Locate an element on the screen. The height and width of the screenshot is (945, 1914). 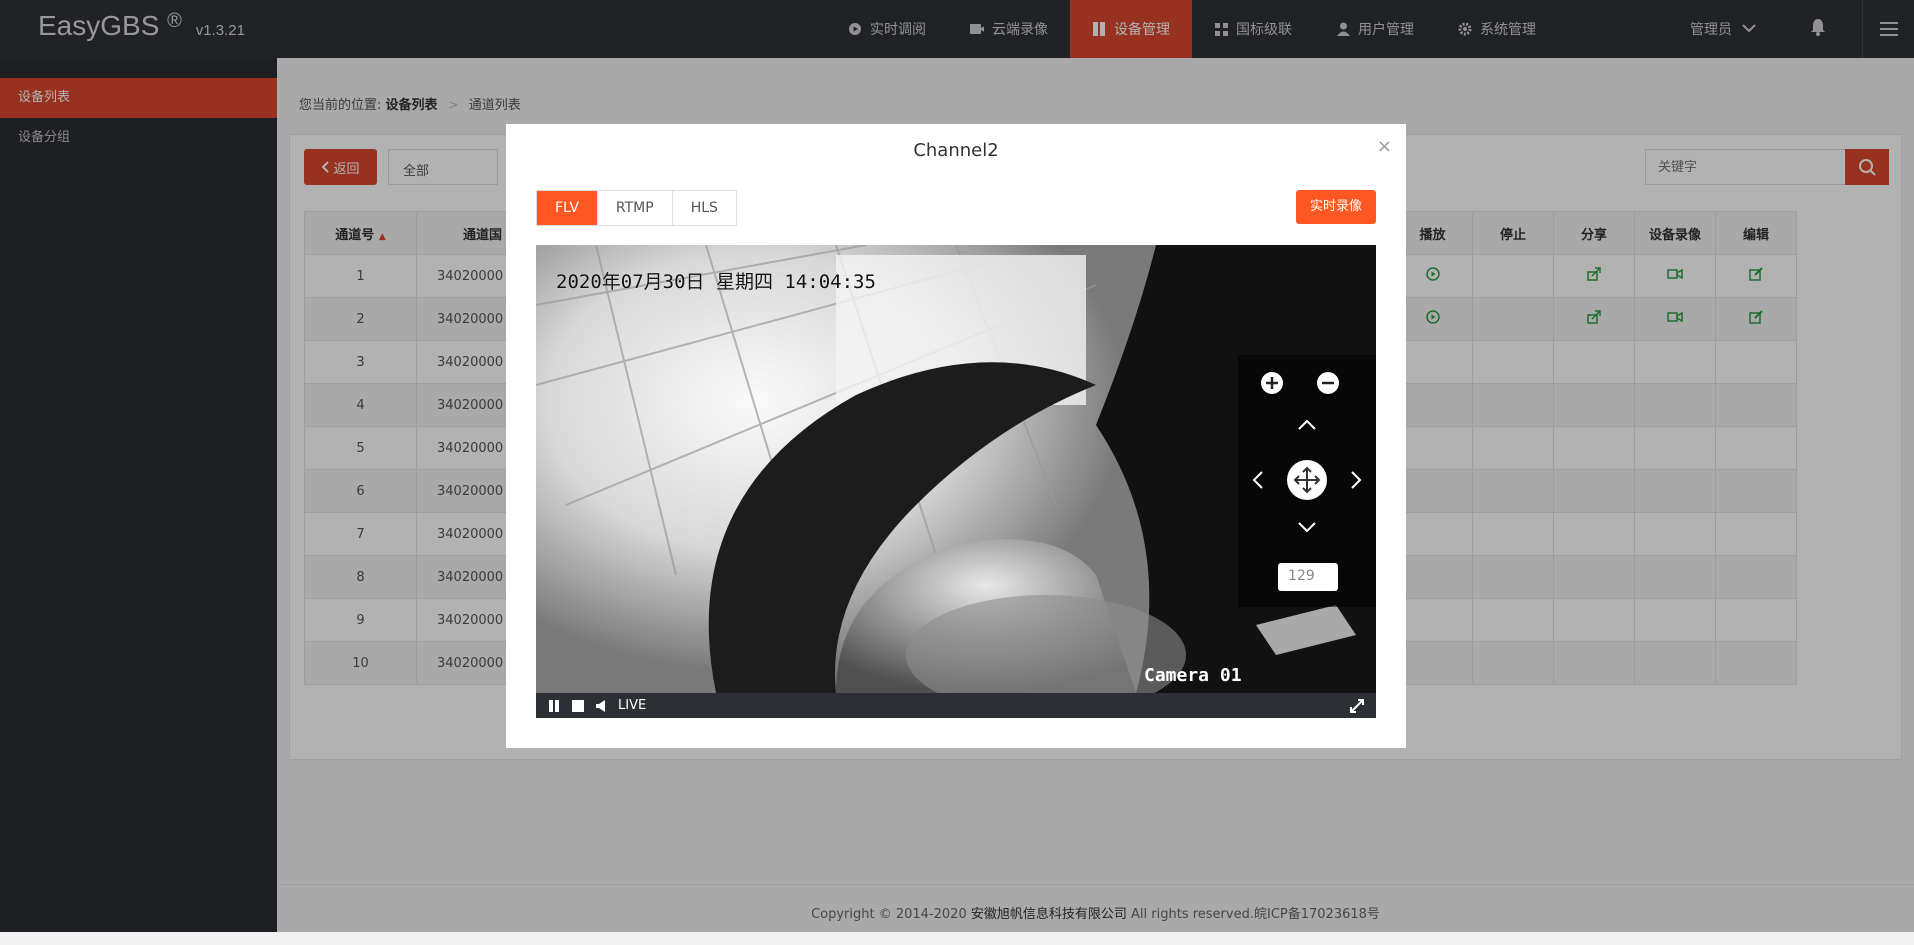
ptz-up-icon is located at coordinates (1307, 425).